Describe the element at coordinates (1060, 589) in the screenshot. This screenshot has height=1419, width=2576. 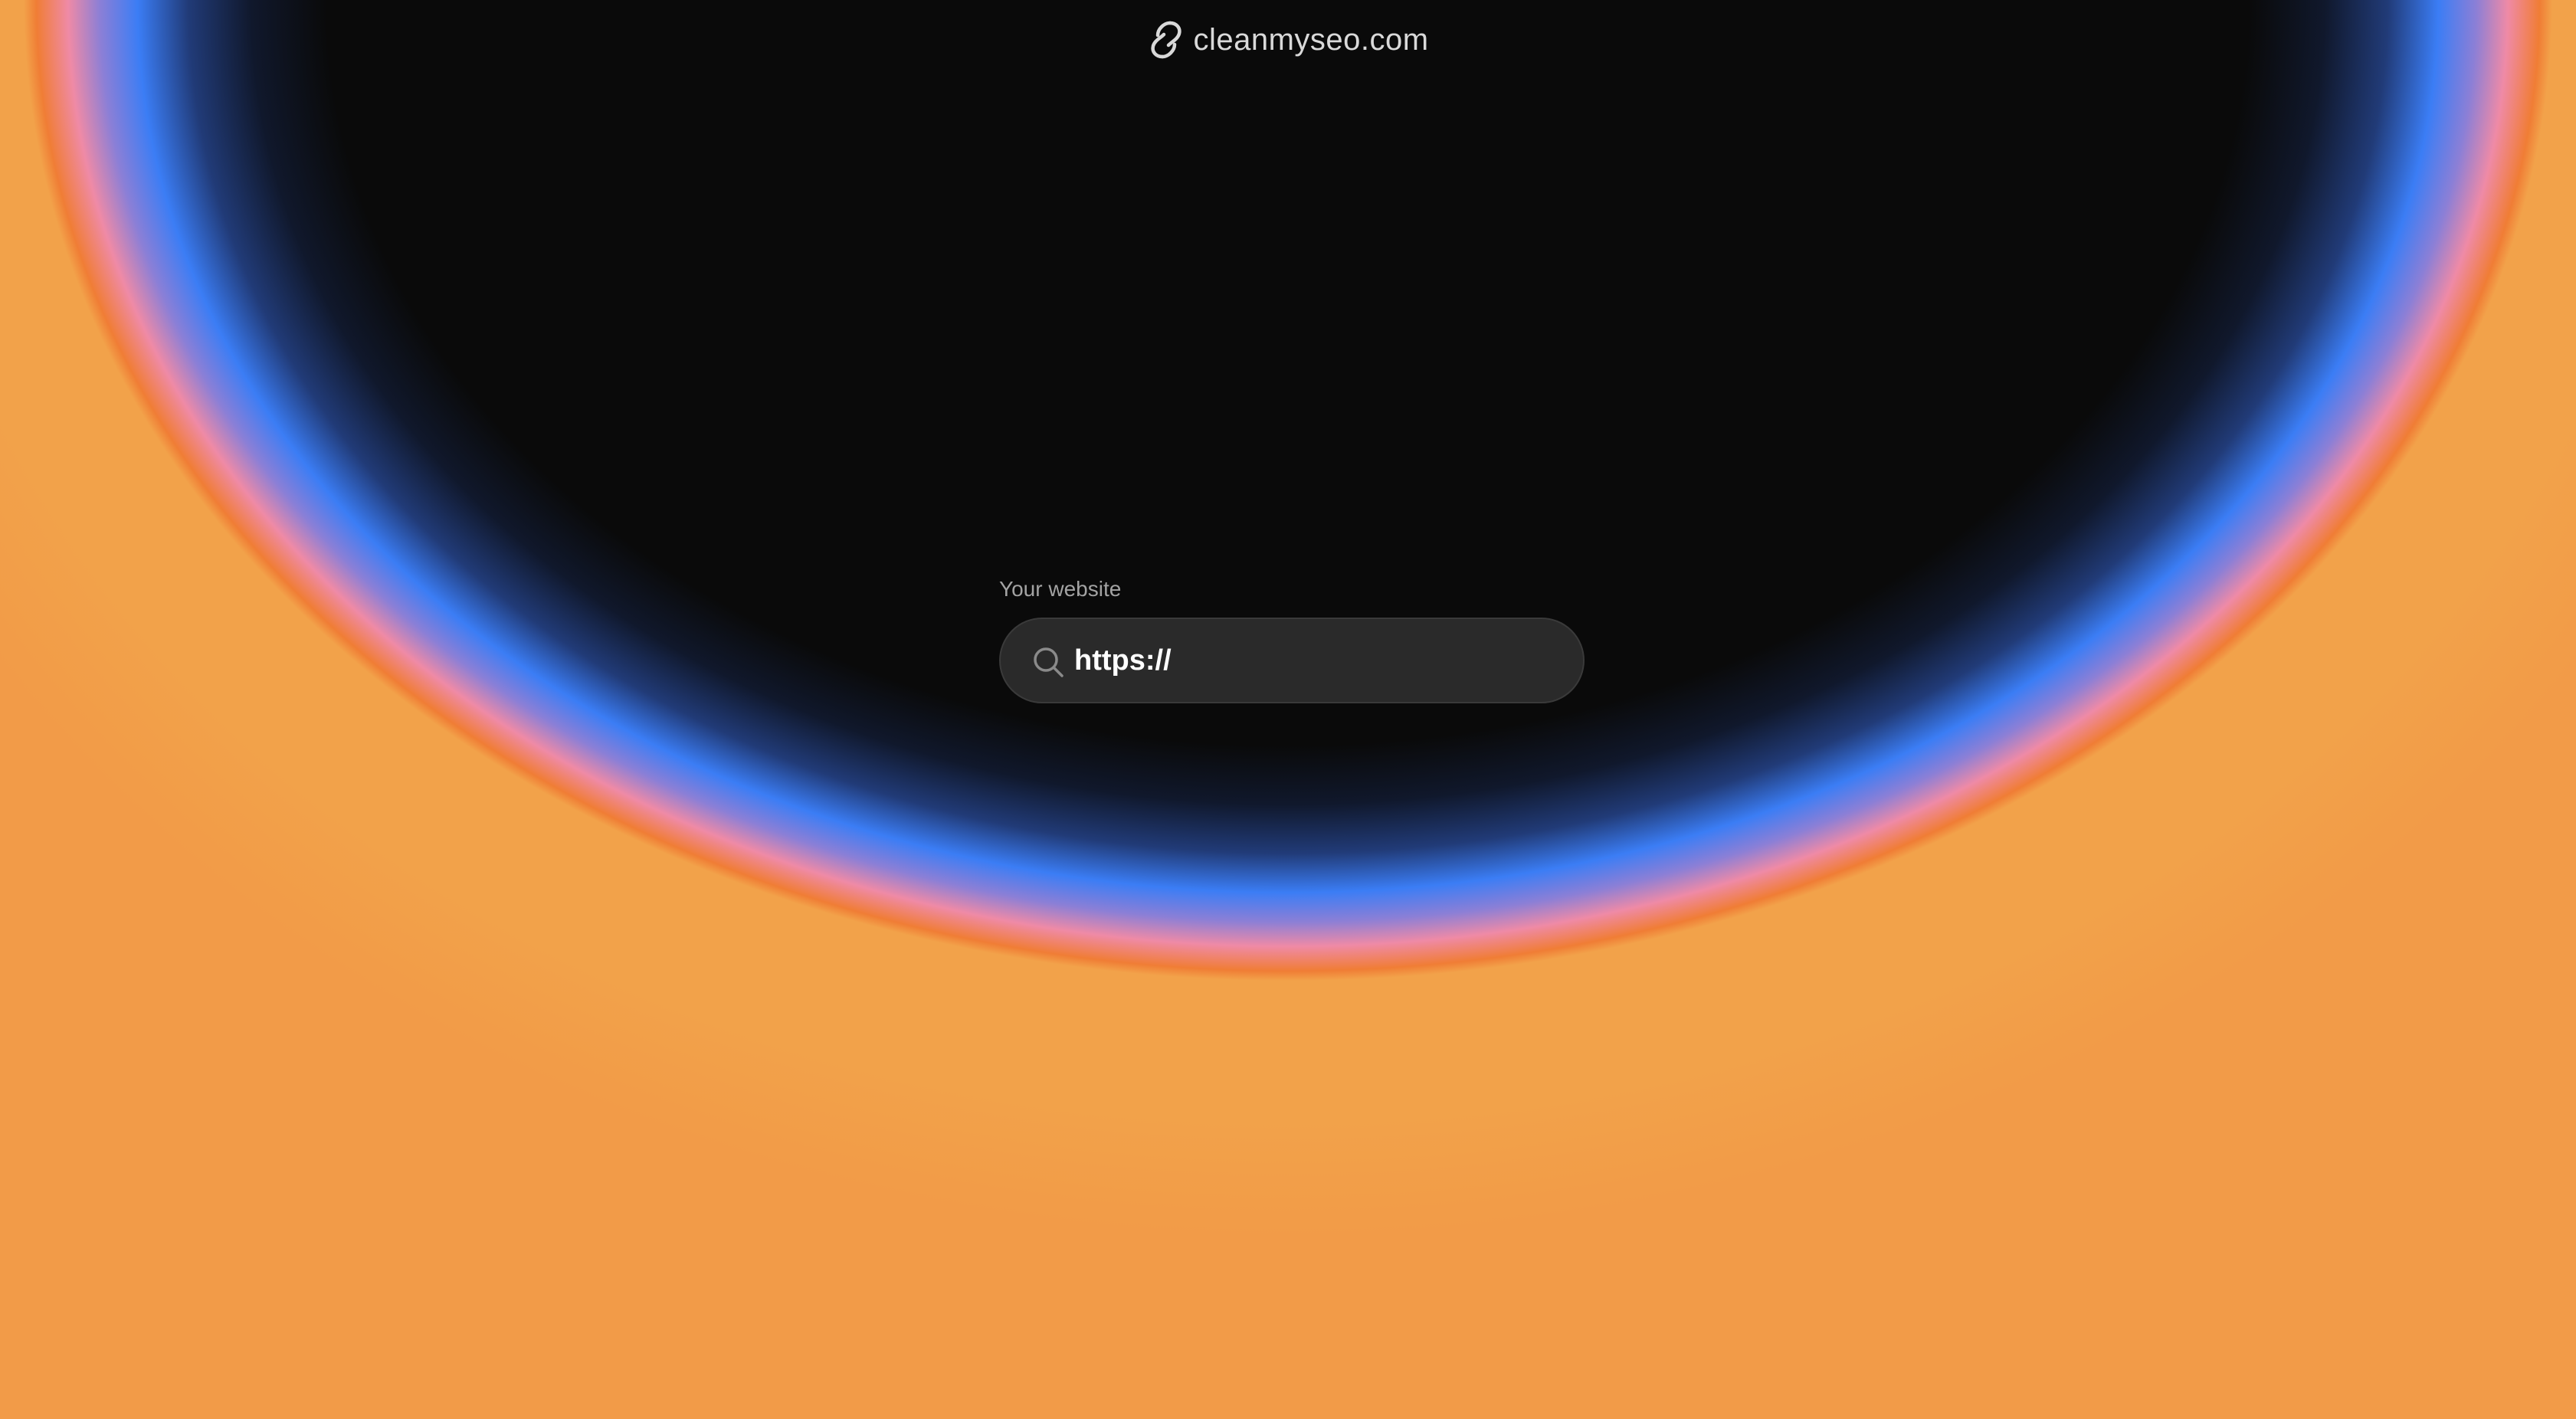
I see `website-label: Your website` at that location.